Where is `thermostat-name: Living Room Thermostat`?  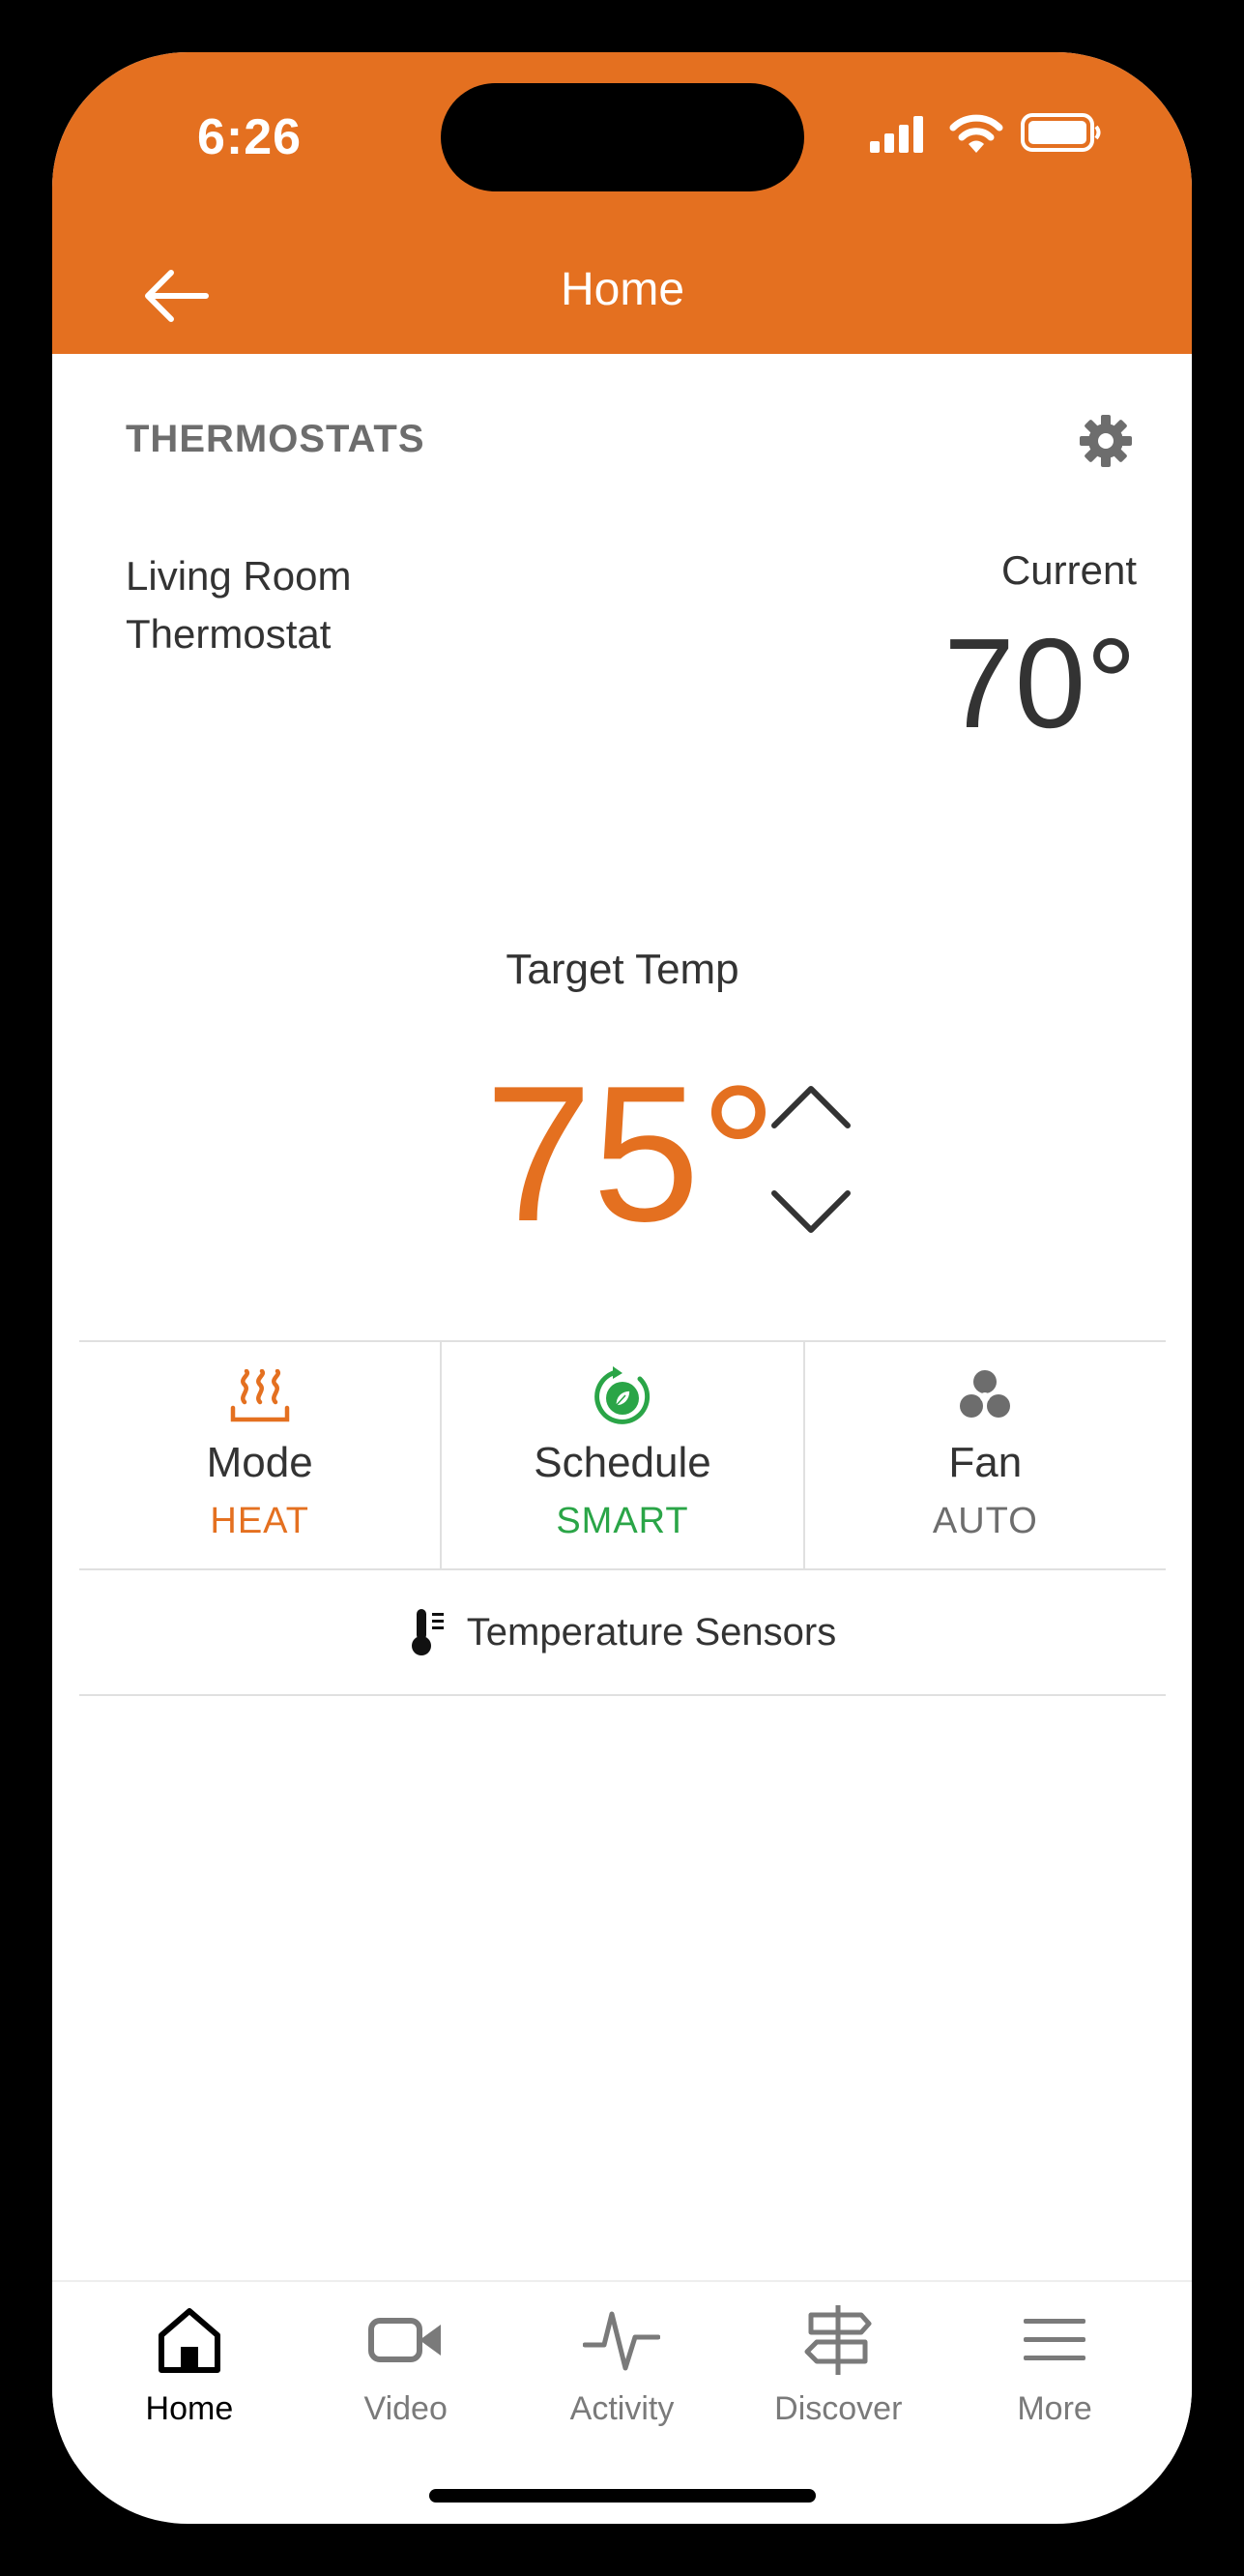 thermostat-name: Living Room Thermostat is located at coordinates (239, 605).